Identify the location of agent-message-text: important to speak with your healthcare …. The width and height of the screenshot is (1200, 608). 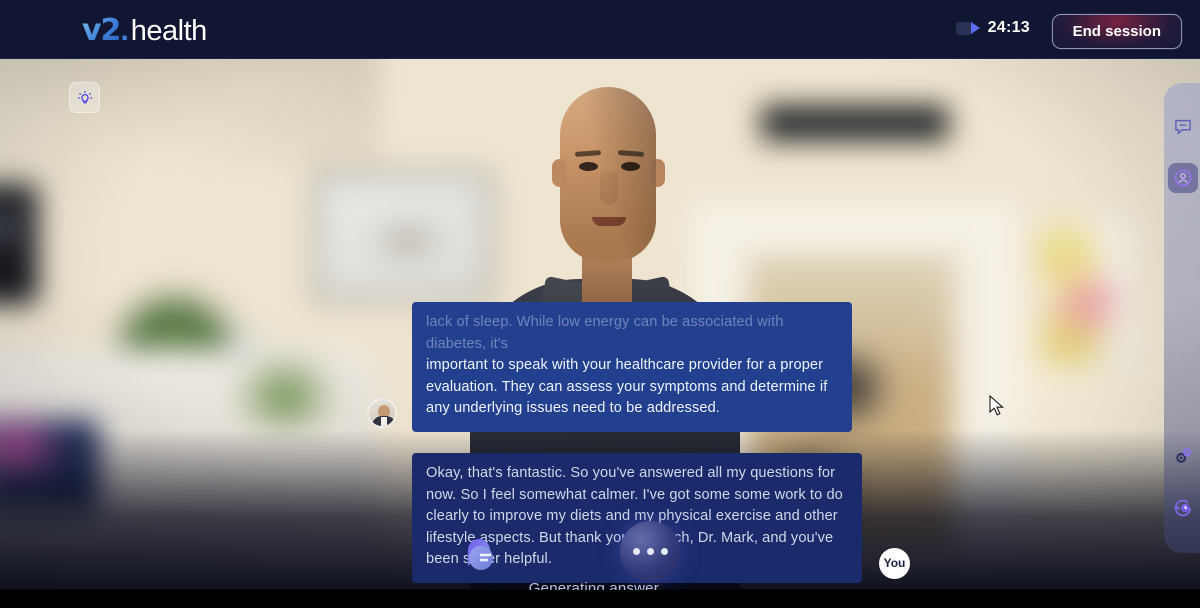
(627, 386).